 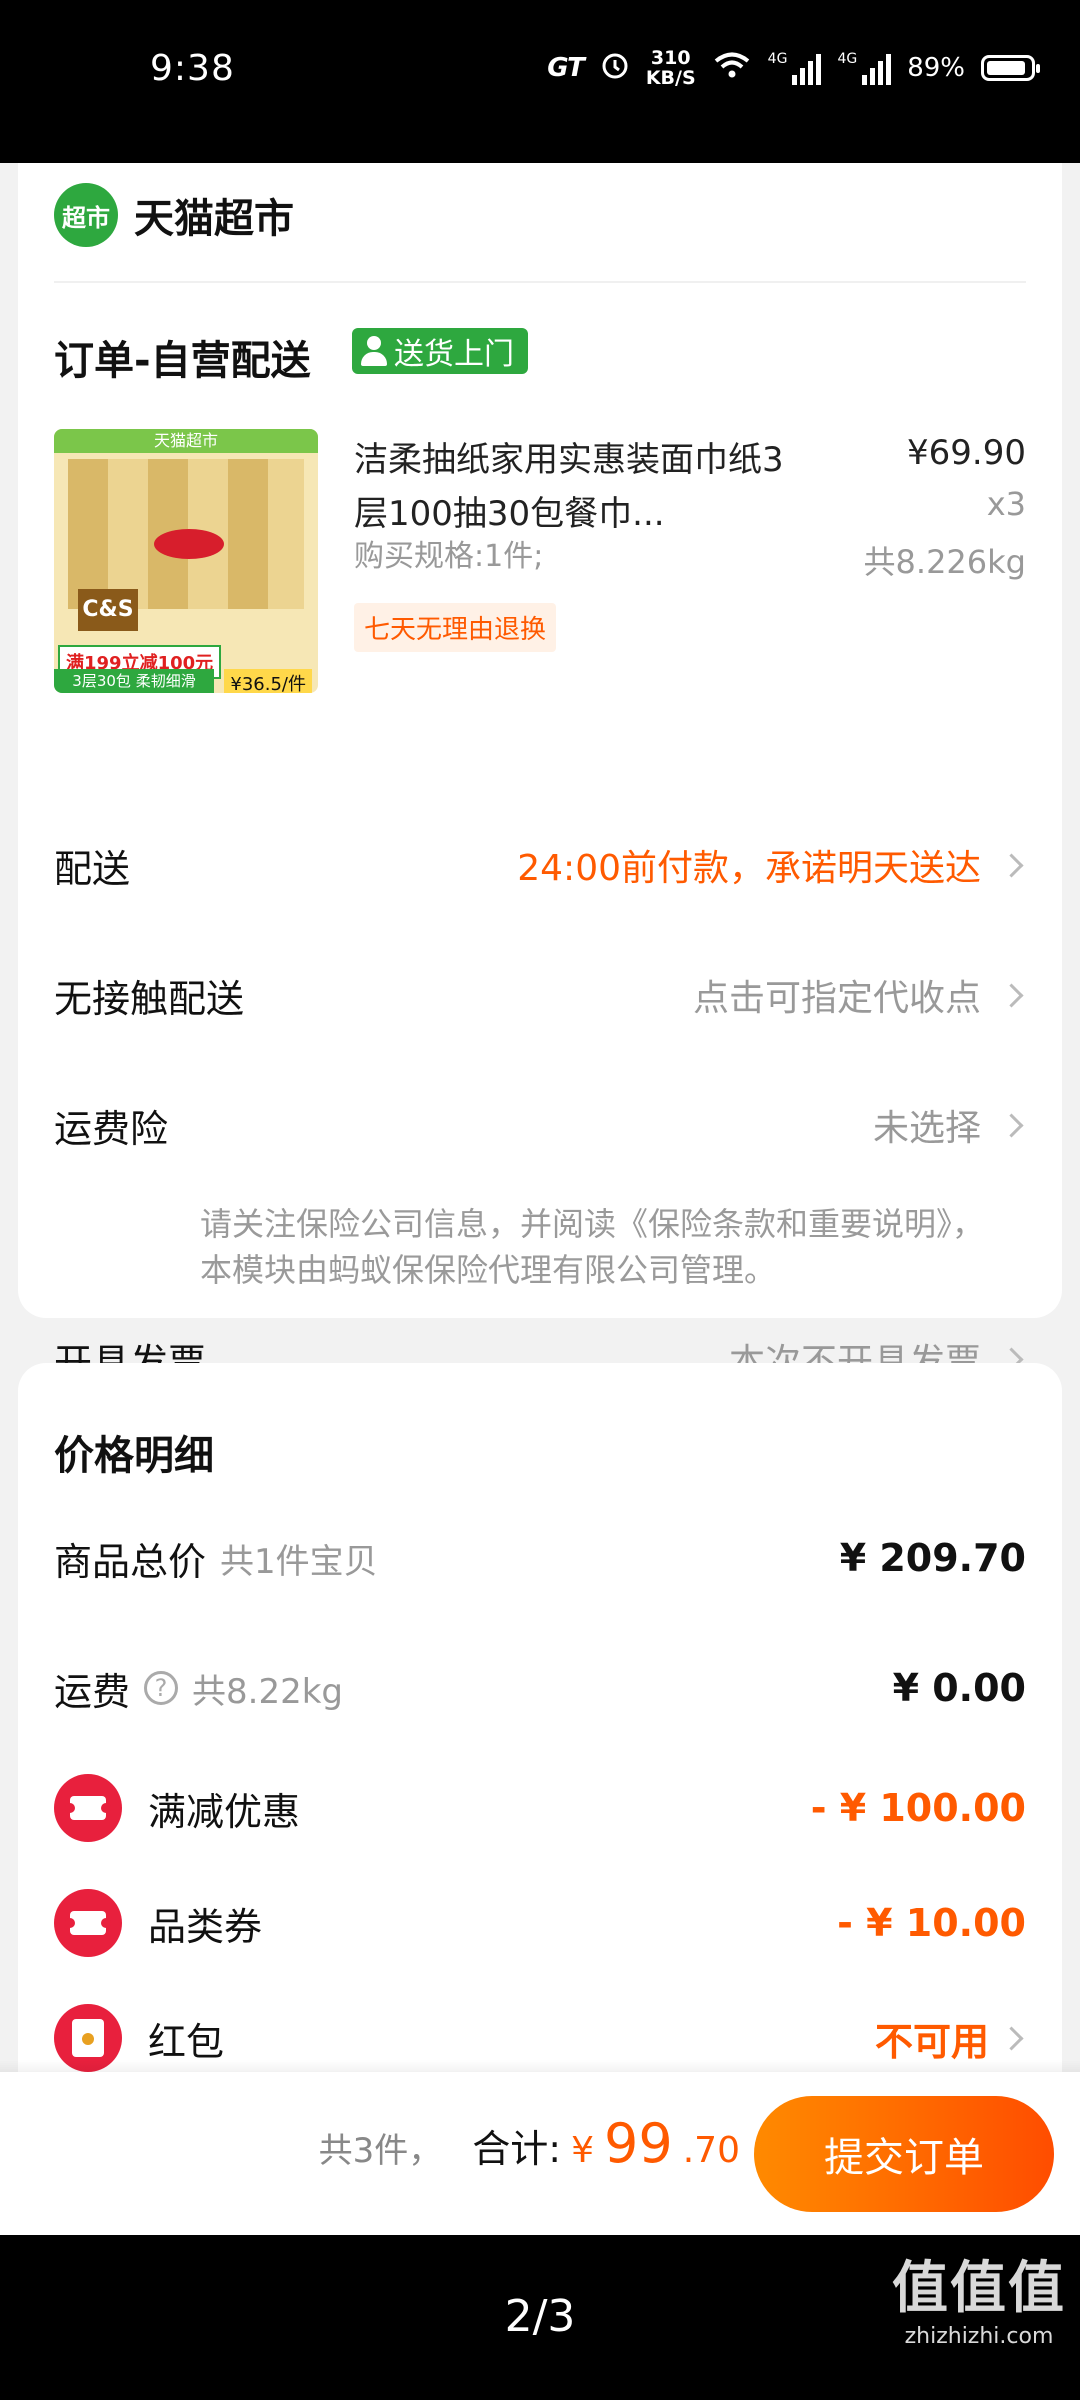 I want to click on shop-header: 超市 天猫超市, so click(x=174, y=215).